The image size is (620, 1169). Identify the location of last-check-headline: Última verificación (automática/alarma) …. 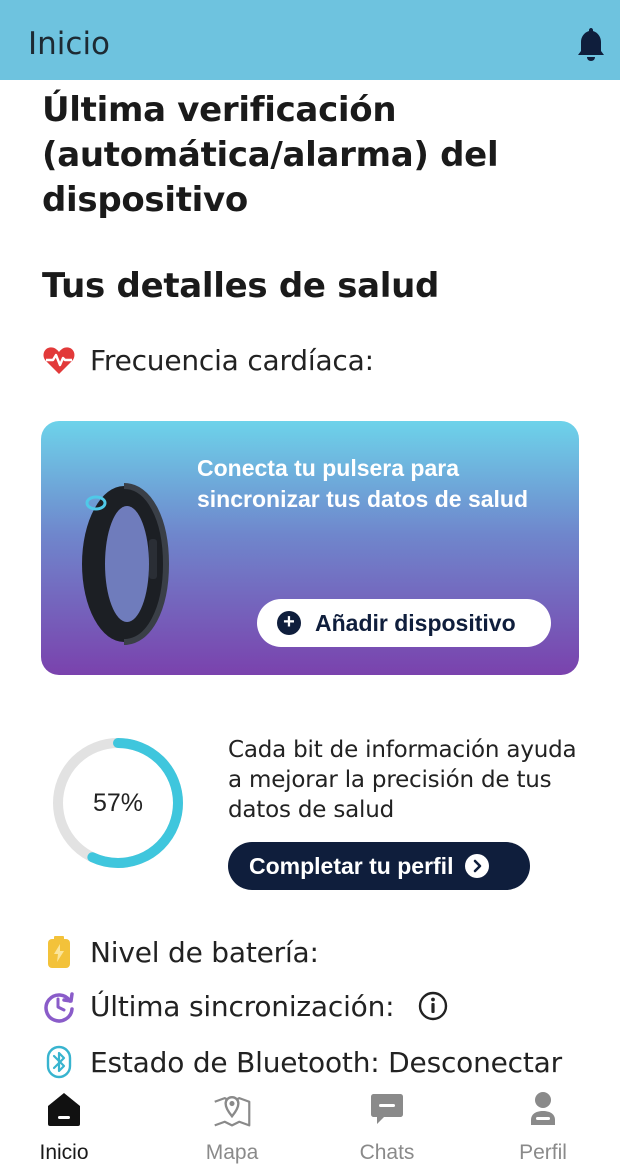
(270, 155).